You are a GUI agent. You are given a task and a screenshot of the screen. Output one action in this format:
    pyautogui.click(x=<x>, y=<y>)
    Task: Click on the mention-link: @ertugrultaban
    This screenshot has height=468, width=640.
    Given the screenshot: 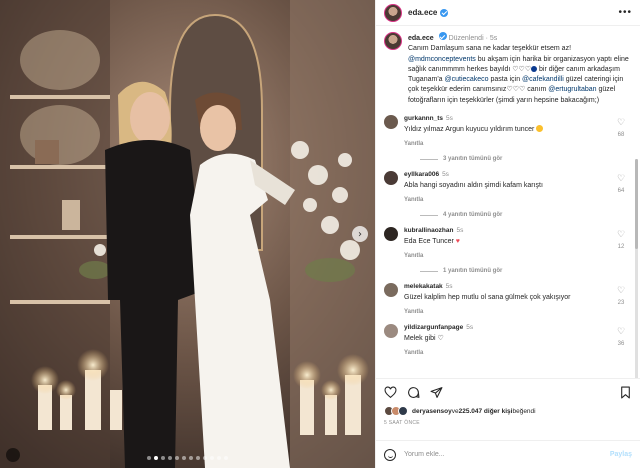 What is the action you would take?
    pyautogui.click(x=572, y=89)
    